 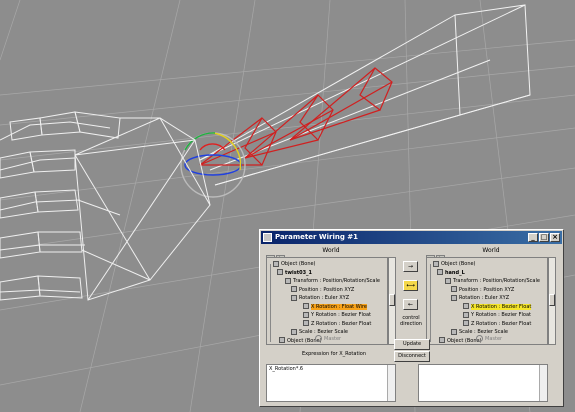 What do you see at coordinates (411, 321) in the screenshot?
I see `control-direction-label: control direction` at bounding box center [411, 321].